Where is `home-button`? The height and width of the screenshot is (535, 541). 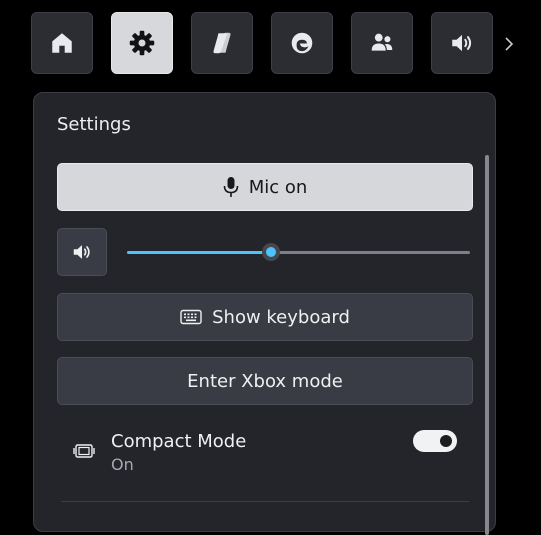
home-button is located at coordinates (62, 43).